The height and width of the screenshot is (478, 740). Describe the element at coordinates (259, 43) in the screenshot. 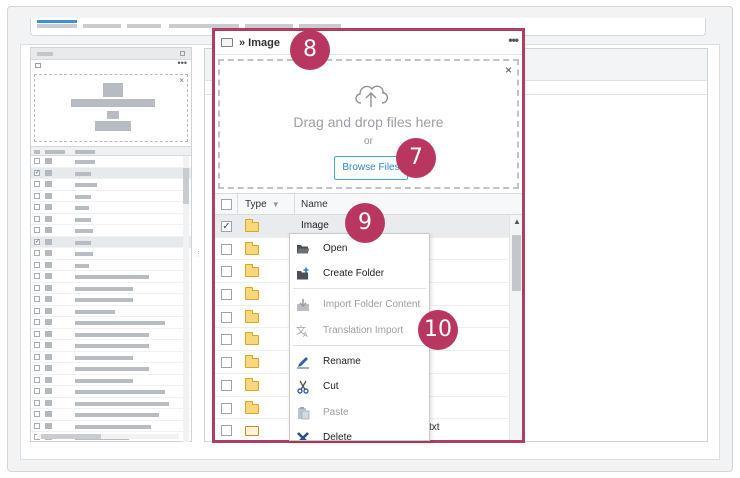

I see `breadcrumb-path: » Image` at that location.